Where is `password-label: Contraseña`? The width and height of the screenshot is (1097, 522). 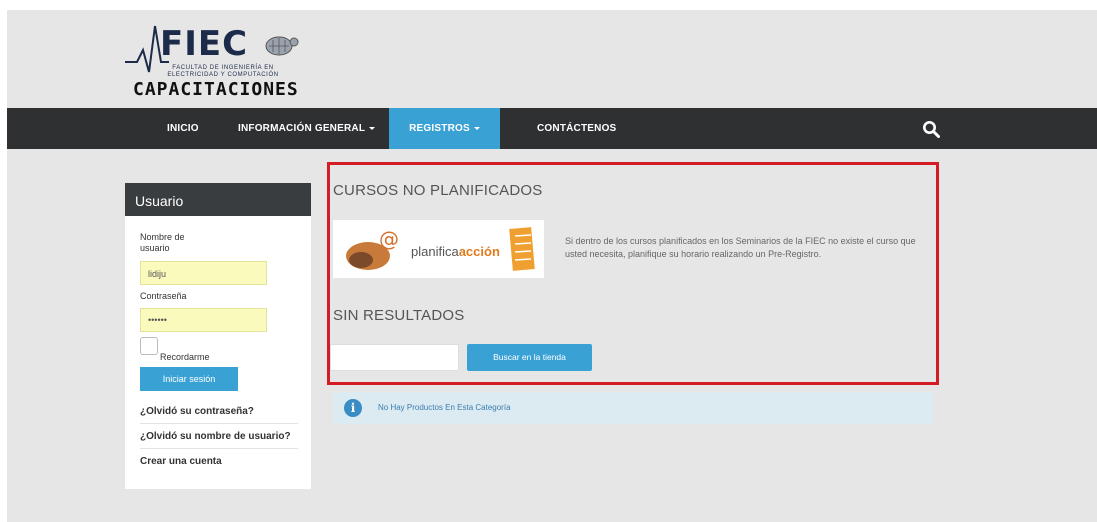
password-label: Contraseña is located at coordinates (163, 296).